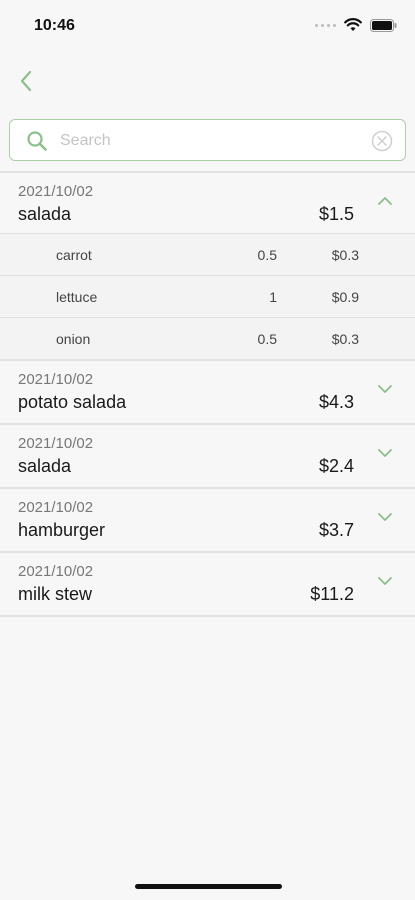  I want to click on ingredient-name: carrot, so click(74, 255).